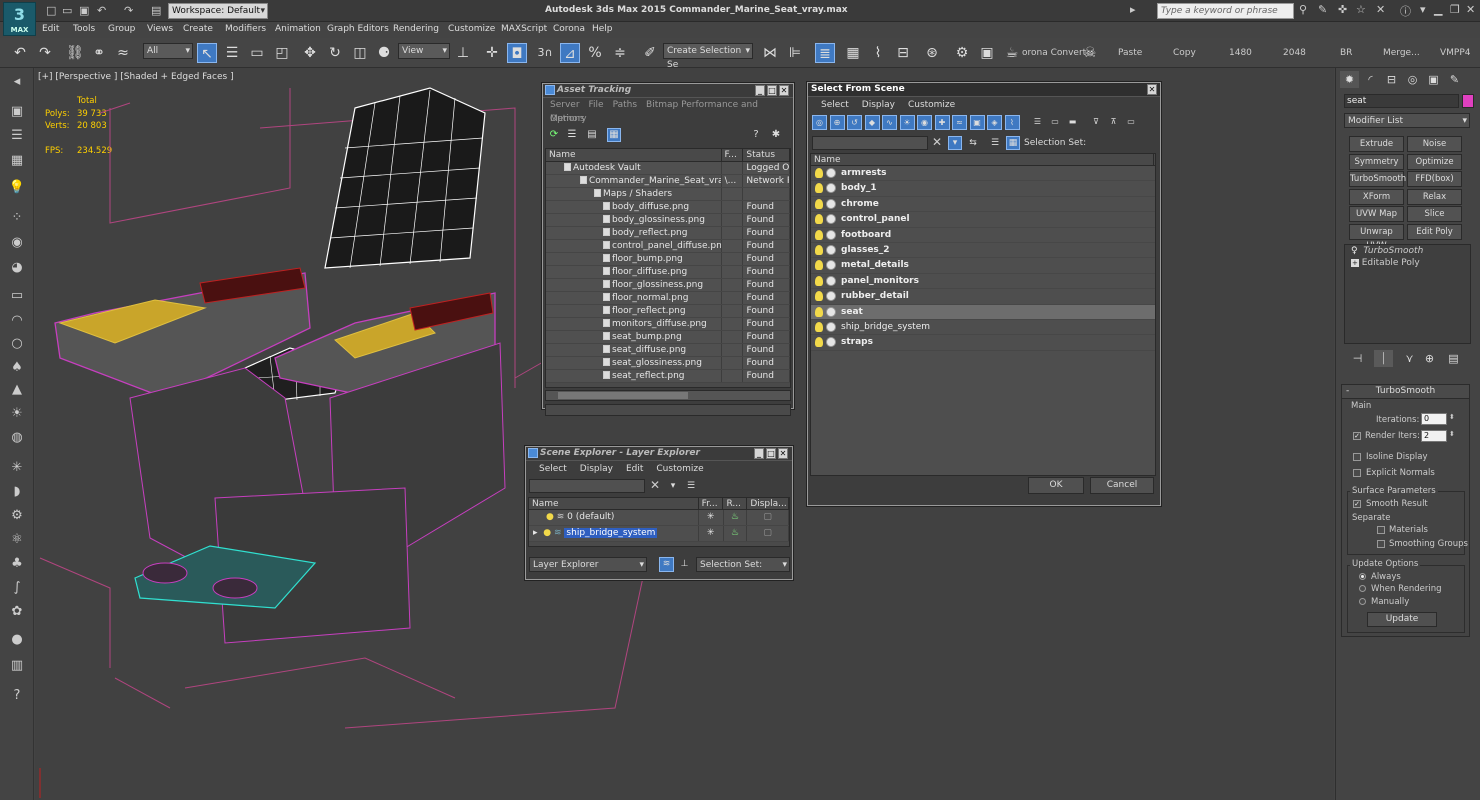 Image resolution: width=1480 pixels, height=800 pixels. Describe the element at coordinates (17, 696) in the screenshot. I see `help-circle-icon: ?` at that location.